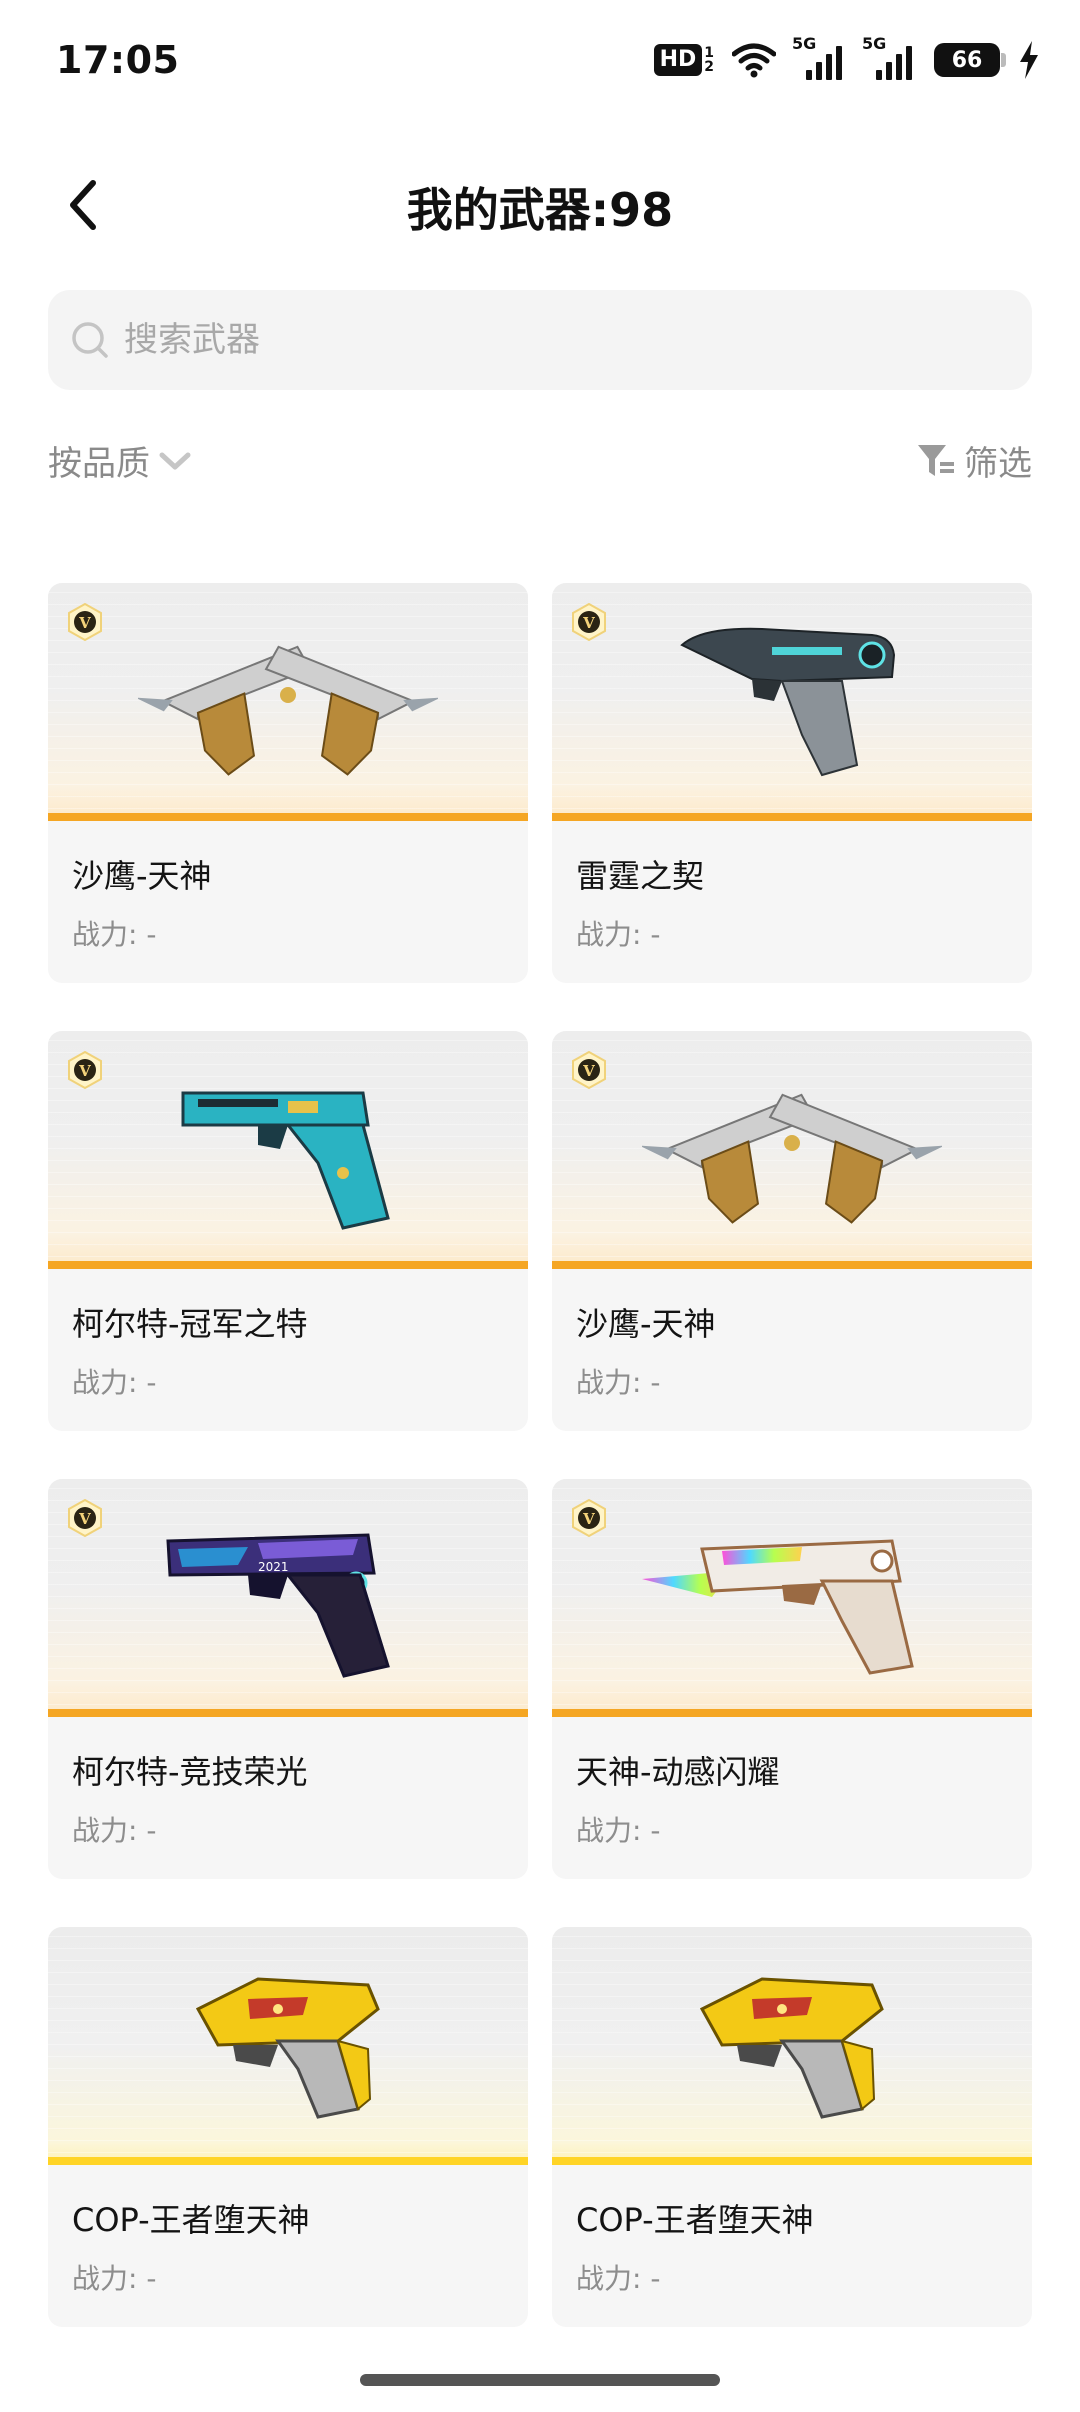  What do you see at coordinates (540, 2380) in the screenshot?
I see `home-indicator` at bounding box center [540, 2380].